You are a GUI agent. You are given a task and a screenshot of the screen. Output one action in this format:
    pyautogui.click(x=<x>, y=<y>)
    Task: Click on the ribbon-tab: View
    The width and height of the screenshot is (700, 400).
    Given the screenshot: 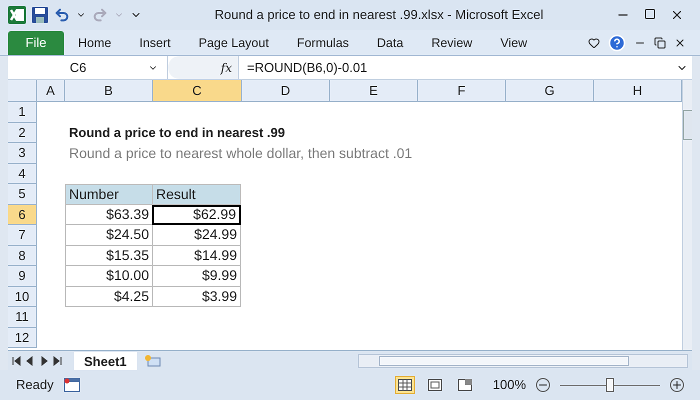 What is the action you would take?
    pyautogui.click(x=514, y=43)
    